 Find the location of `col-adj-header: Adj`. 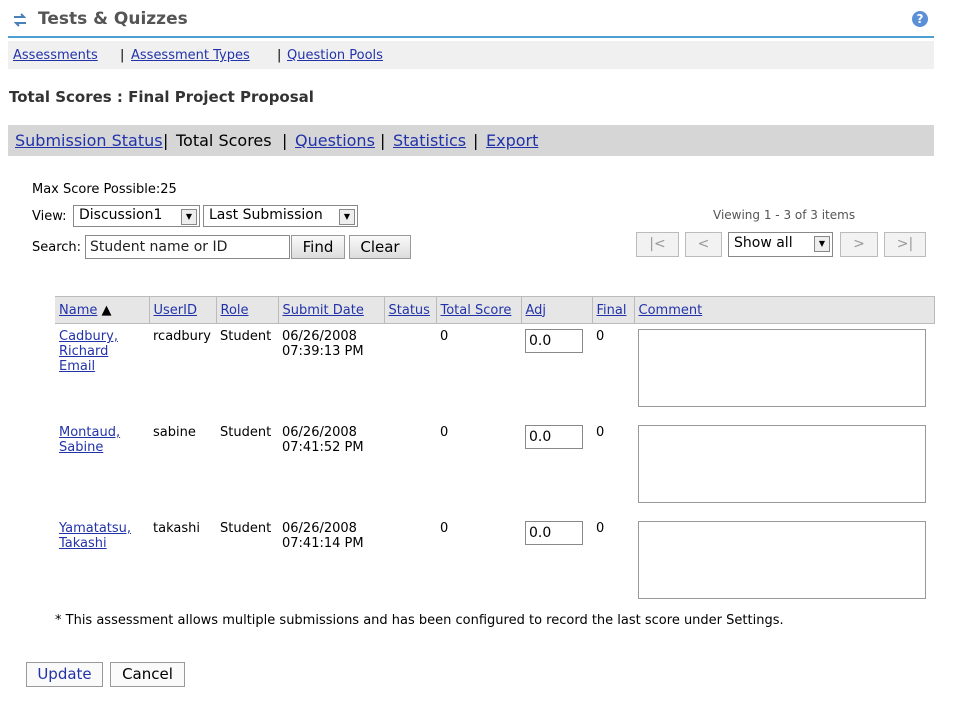

col-adj-header: Adj is located at coordinates (557, 310).